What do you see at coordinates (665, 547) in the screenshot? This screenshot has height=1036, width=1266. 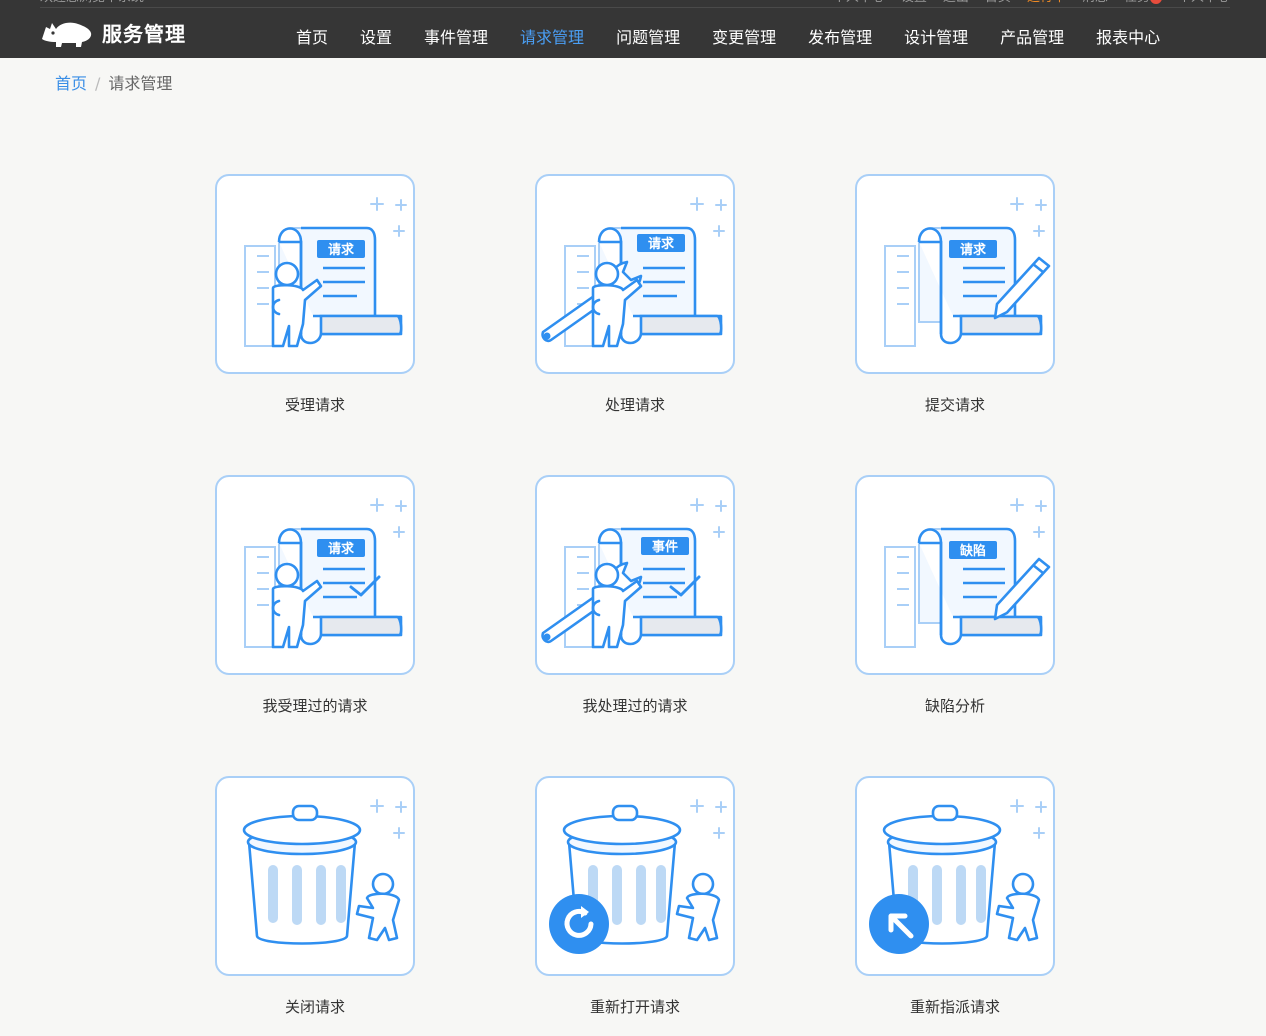 I see `badge-text: 事件` at bounding box center [665, 547].